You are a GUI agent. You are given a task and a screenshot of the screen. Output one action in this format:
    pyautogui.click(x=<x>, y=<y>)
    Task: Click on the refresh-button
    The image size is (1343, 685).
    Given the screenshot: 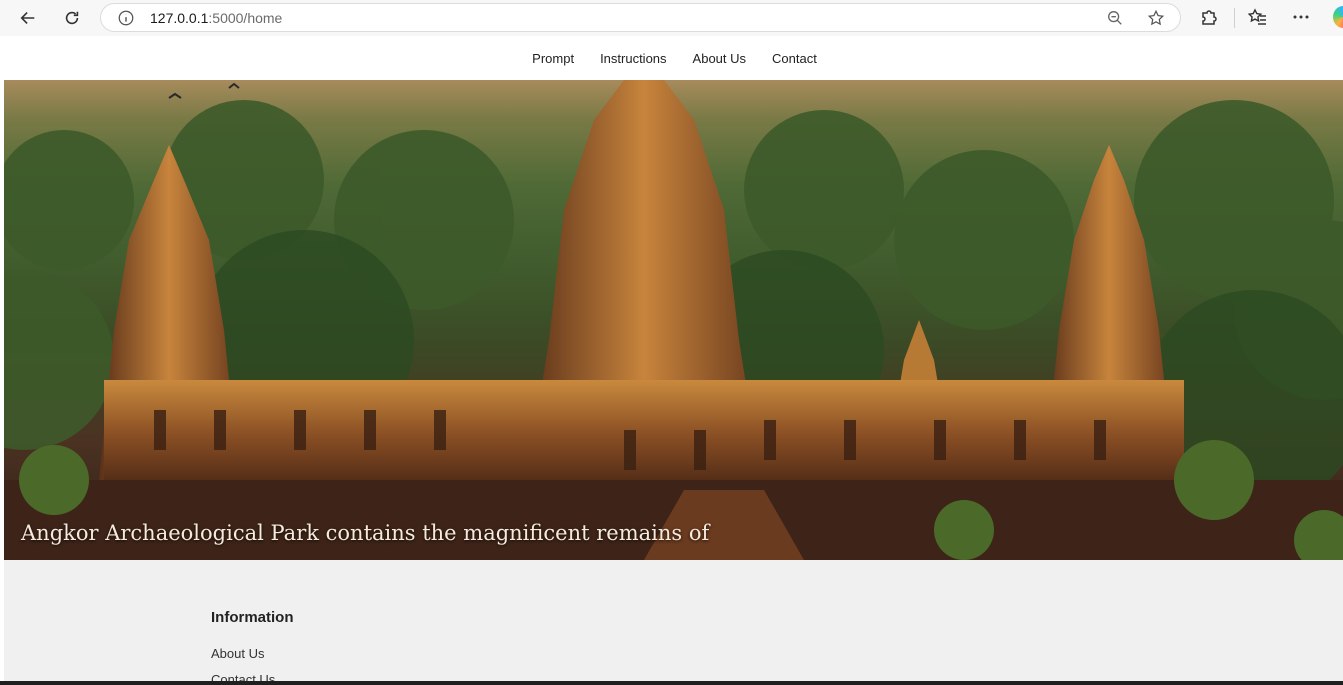 What is the action you would take?
    pyautogui.click(x=72, y=18)
    